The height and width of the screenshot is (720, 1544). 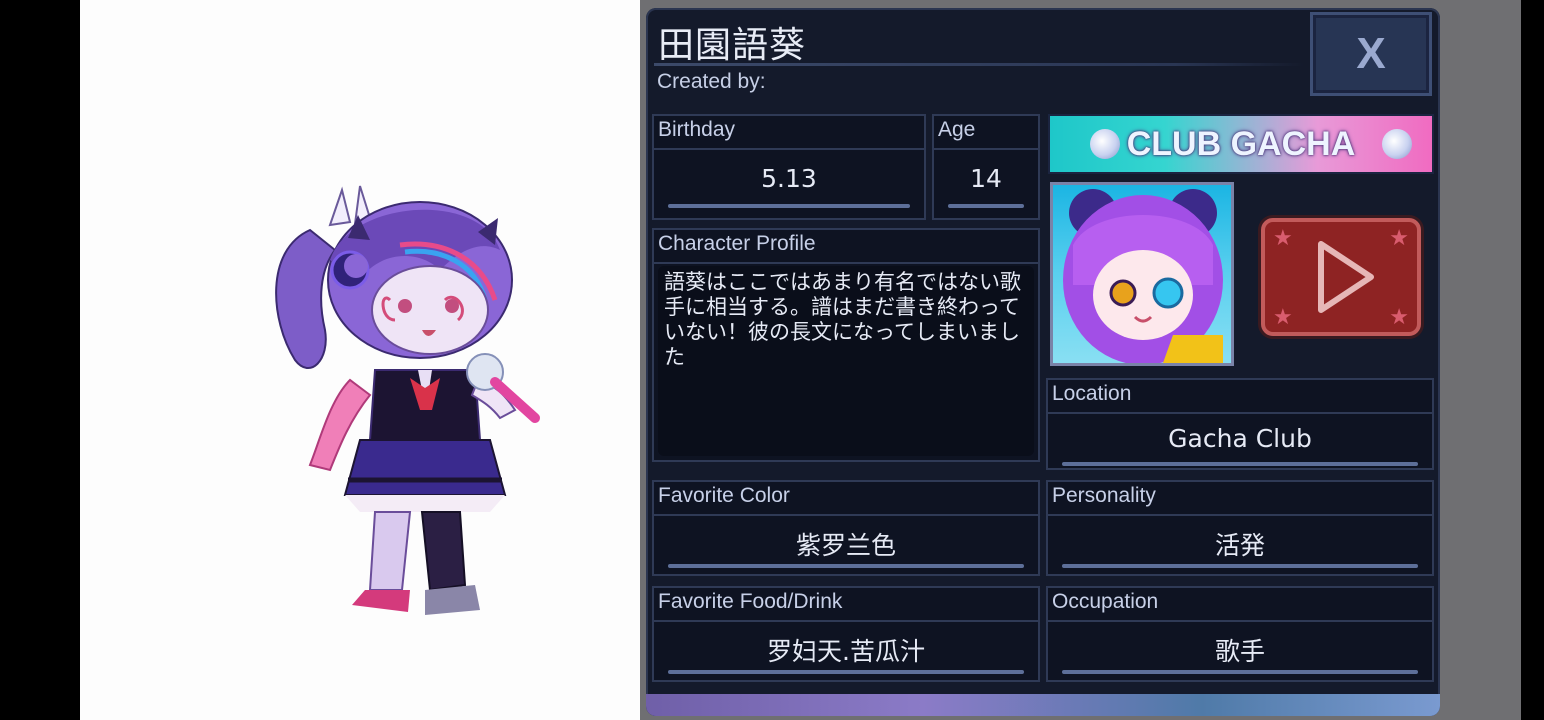 I want to click on favorite-food-label: Favorite Food/Drink, so click(x=750, y=601).